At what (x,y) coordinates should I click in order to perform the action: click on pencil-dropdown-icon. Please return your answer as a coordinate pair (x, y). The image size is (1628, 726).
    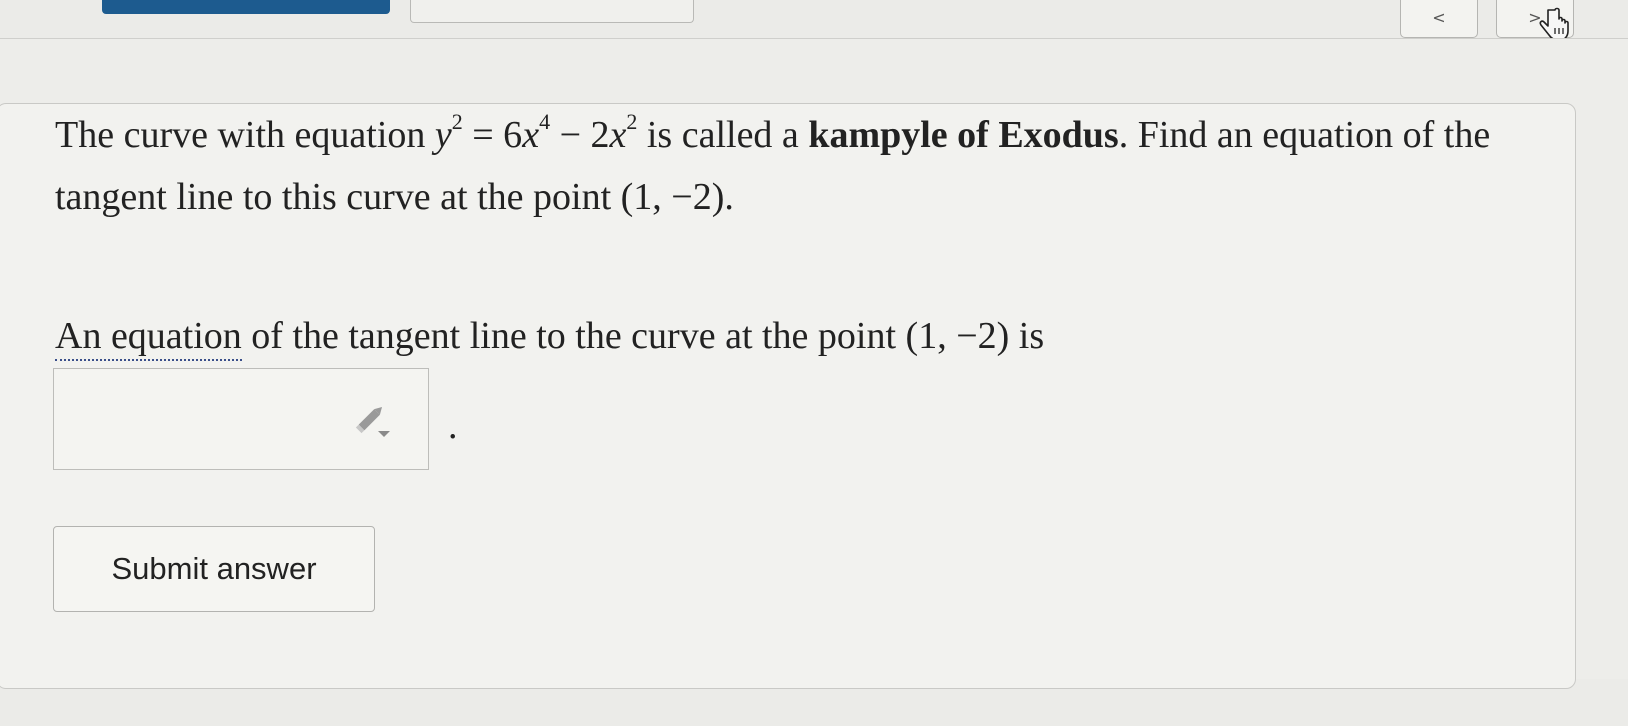
    Looking at the image, I should click on (374, 421).